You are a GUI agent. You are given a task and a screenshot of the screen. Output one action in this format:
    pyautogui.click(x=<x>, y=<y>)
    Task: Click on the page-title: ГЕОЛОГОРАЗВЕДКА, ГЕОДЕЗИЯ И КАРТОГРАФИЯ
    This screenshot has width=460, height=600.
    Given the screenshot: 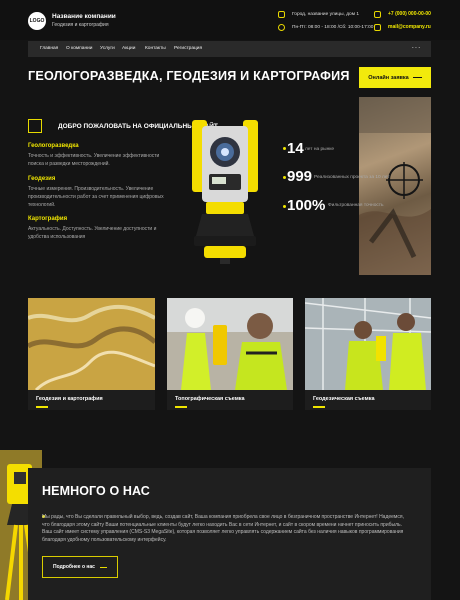 What is the action you would take?
    pyautogui.click(x=189, y=76)
    